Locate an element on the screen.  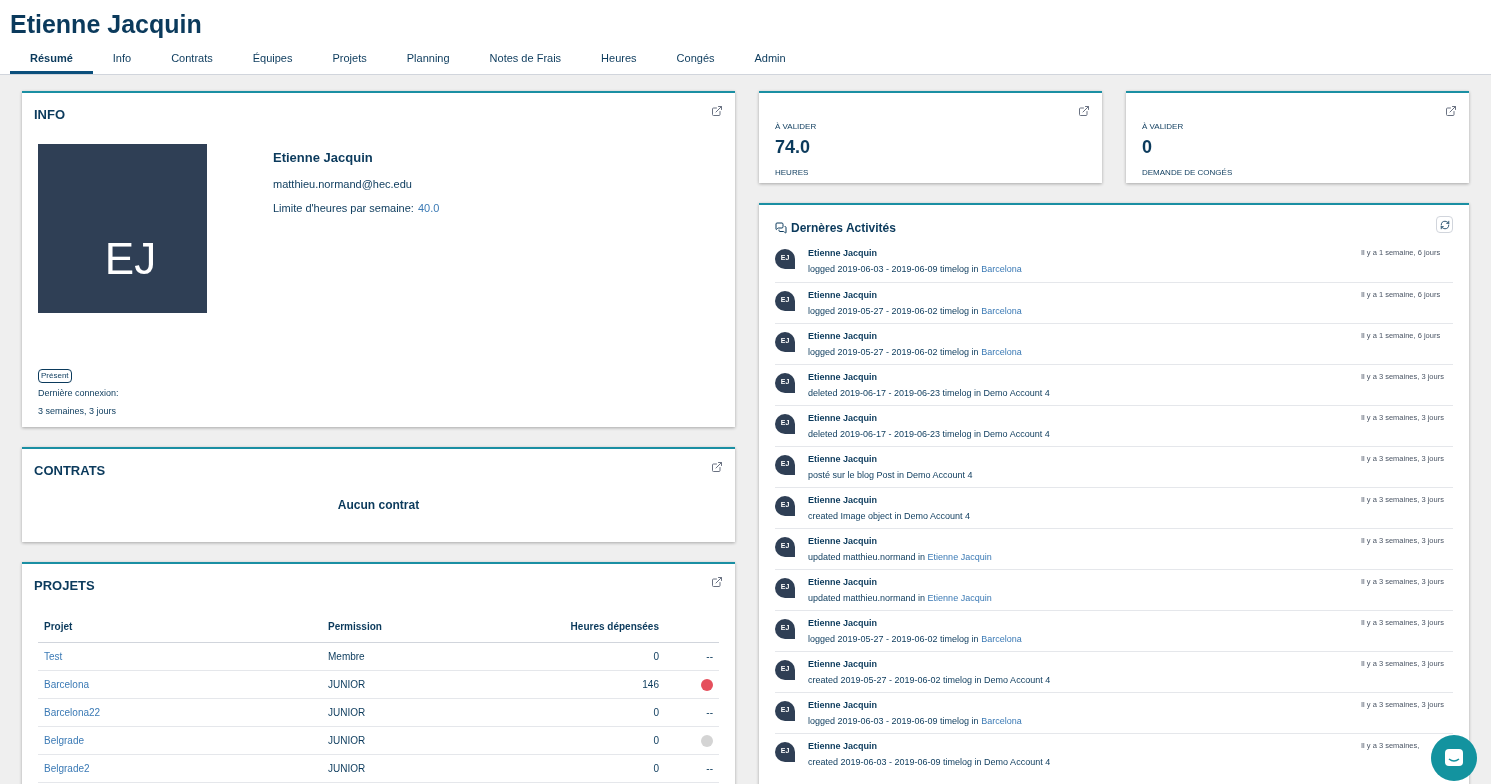
activity-text: created 2019-06-03 - 2019-06-09 timelog in Demo Account 4 is located at coordinates (930, 762).